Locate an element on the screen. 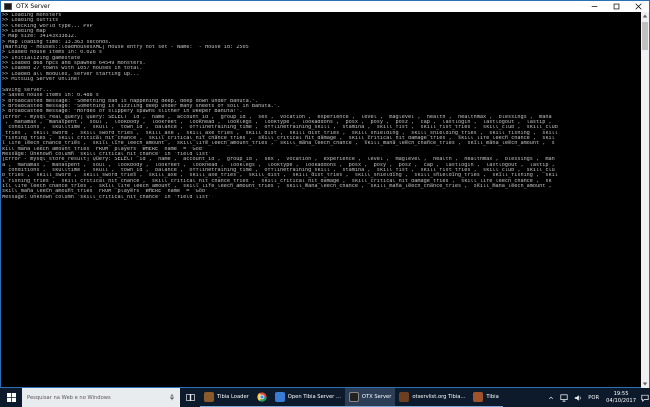 The width and height of the screenshot is (650, 407). tray-overflow-button is located at coordinates (551, 398).